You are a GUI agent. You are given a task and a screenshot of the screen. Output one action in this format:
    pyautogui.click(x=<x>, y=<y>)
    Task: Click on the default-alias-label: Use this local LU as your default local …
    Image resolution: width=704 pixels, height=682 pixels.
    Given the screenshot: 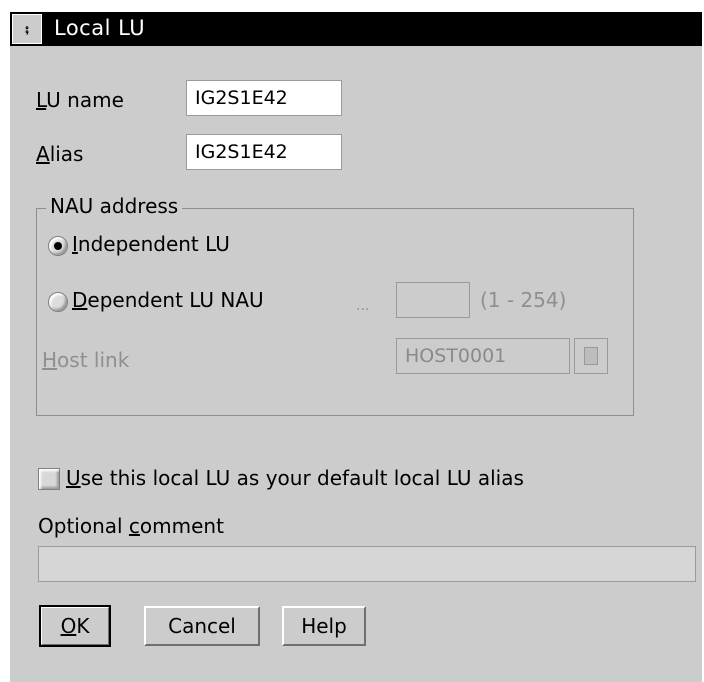 What is the action you would take?
    pyautogui.click(x=295, y=478)
    